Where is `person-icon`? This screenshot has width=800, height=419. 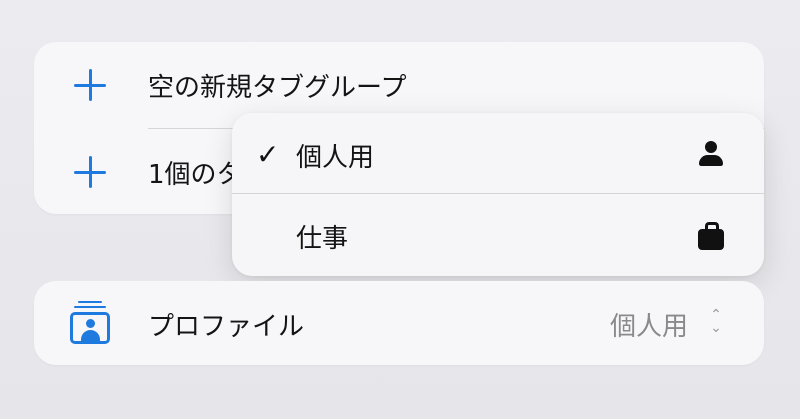
person-icon is located at coordinates (711, 155).